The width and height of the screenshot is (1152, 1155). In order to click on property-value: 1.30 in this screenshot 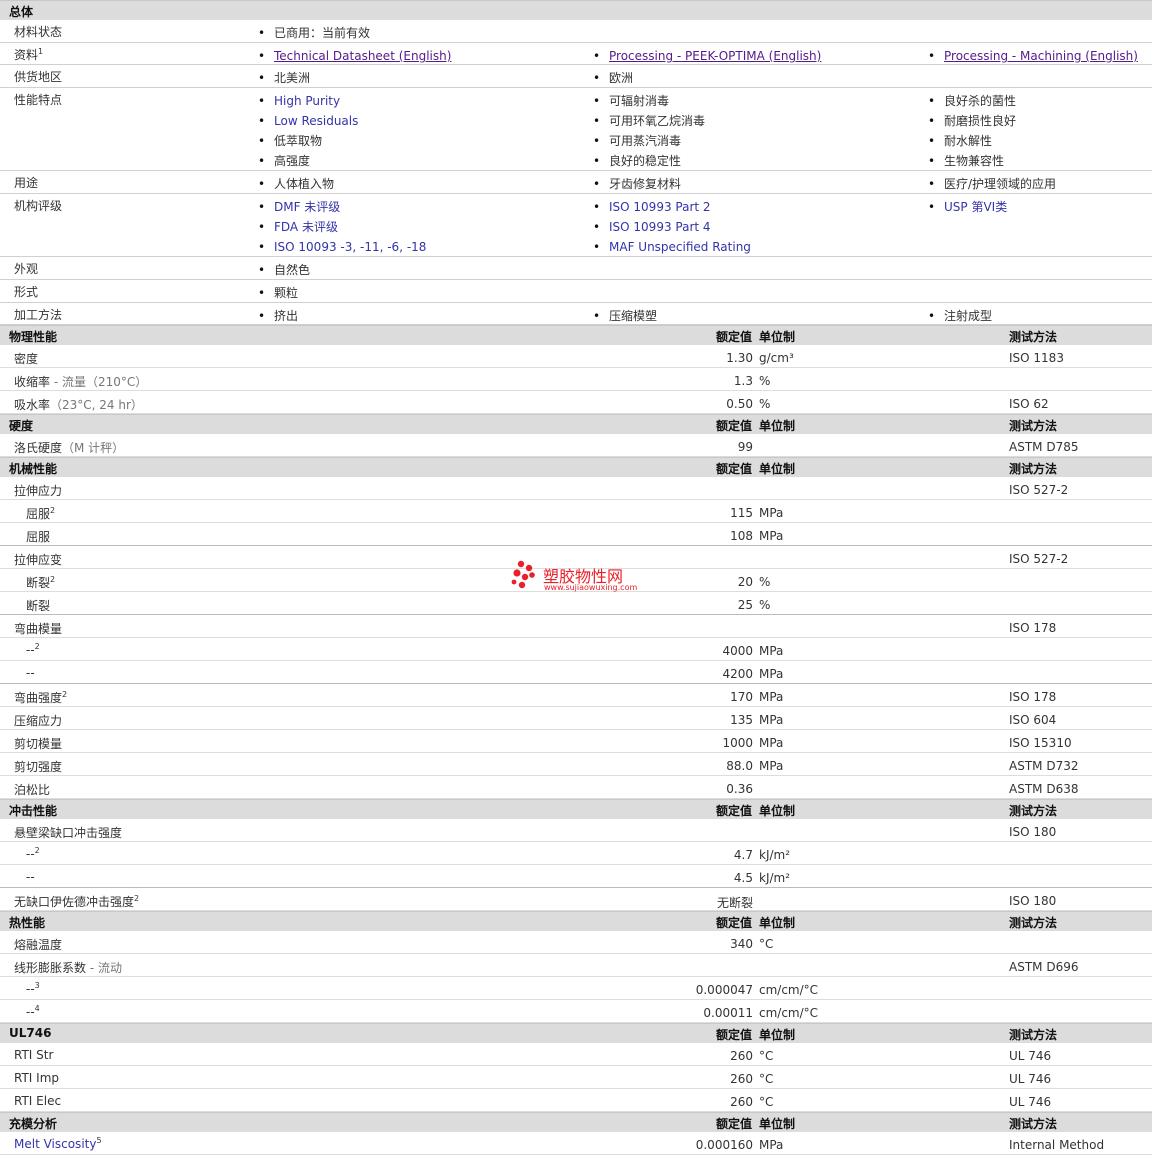, I will do `click(739, 358)`.